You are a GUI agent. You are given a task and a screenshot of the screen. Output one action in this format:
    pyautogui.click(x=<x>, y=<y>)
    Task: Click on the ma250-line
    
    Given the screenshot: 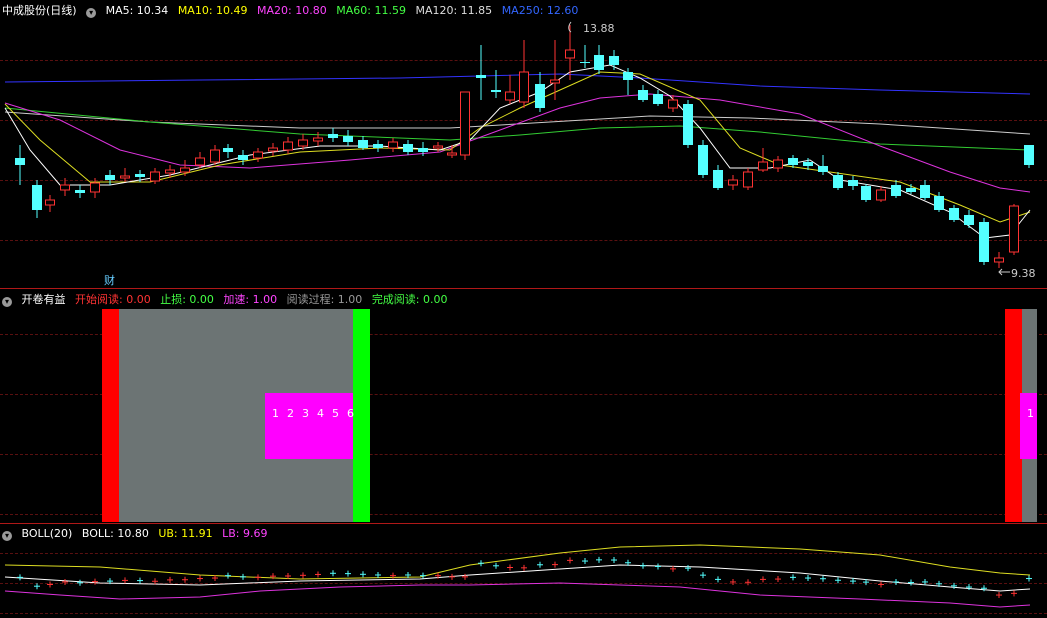 What is the action you would take?
    pyautogui.click(x=517, y=84)
    